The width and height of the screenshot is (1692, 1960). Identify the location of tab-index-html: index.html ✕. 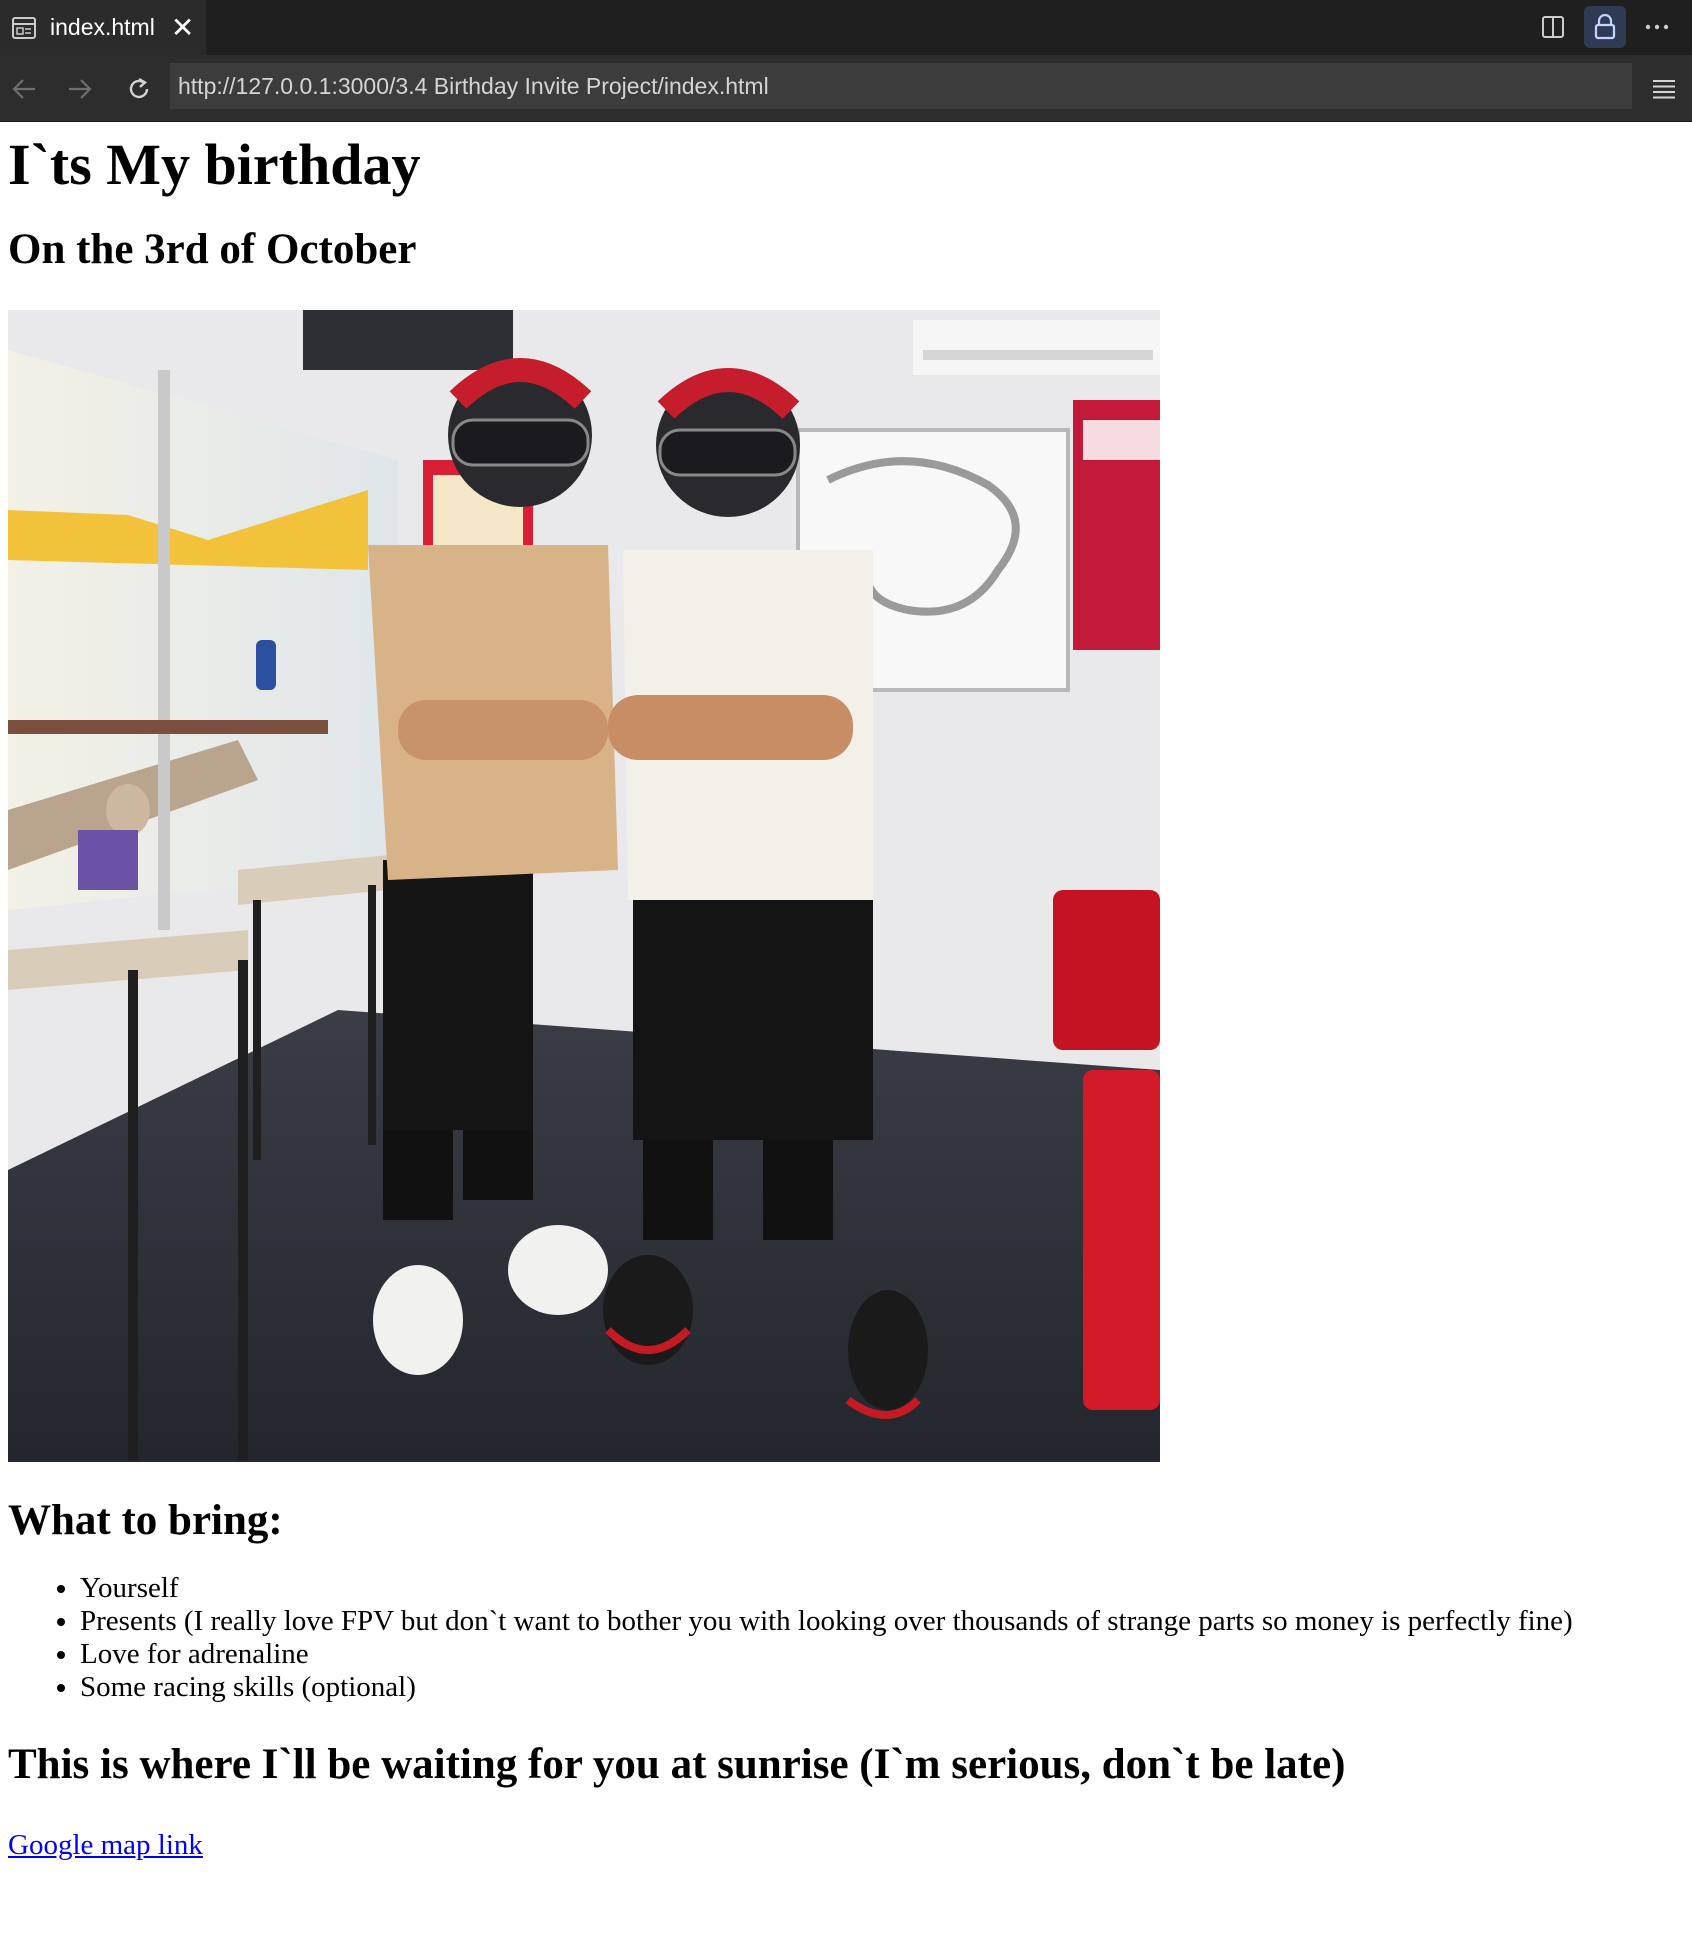
(103, 27).